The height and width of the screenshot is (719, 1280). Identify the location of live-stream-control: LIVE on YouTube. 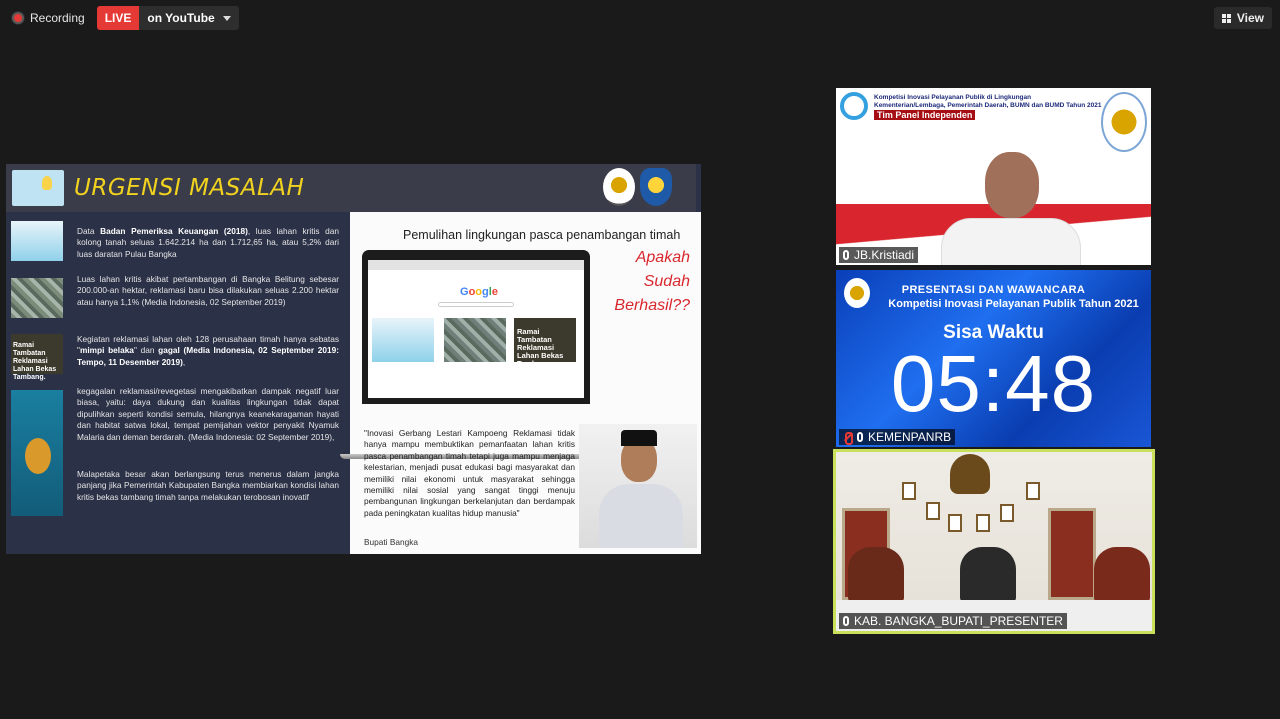
(167, 18).